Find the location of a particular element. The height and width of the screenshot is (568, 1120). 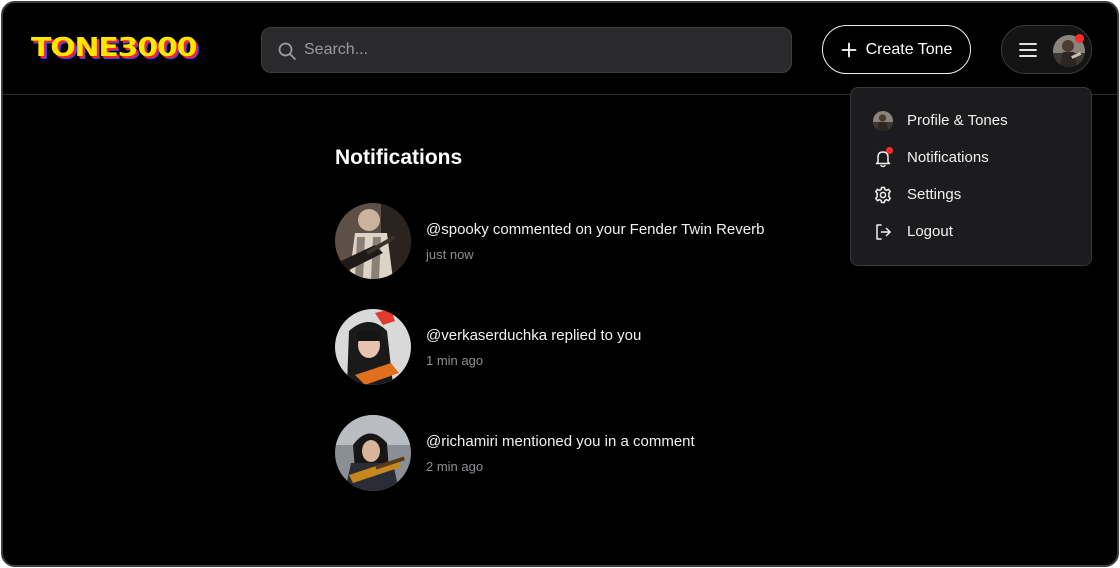

create-tone-button: Create Tone is located at coordinates (896, 49).